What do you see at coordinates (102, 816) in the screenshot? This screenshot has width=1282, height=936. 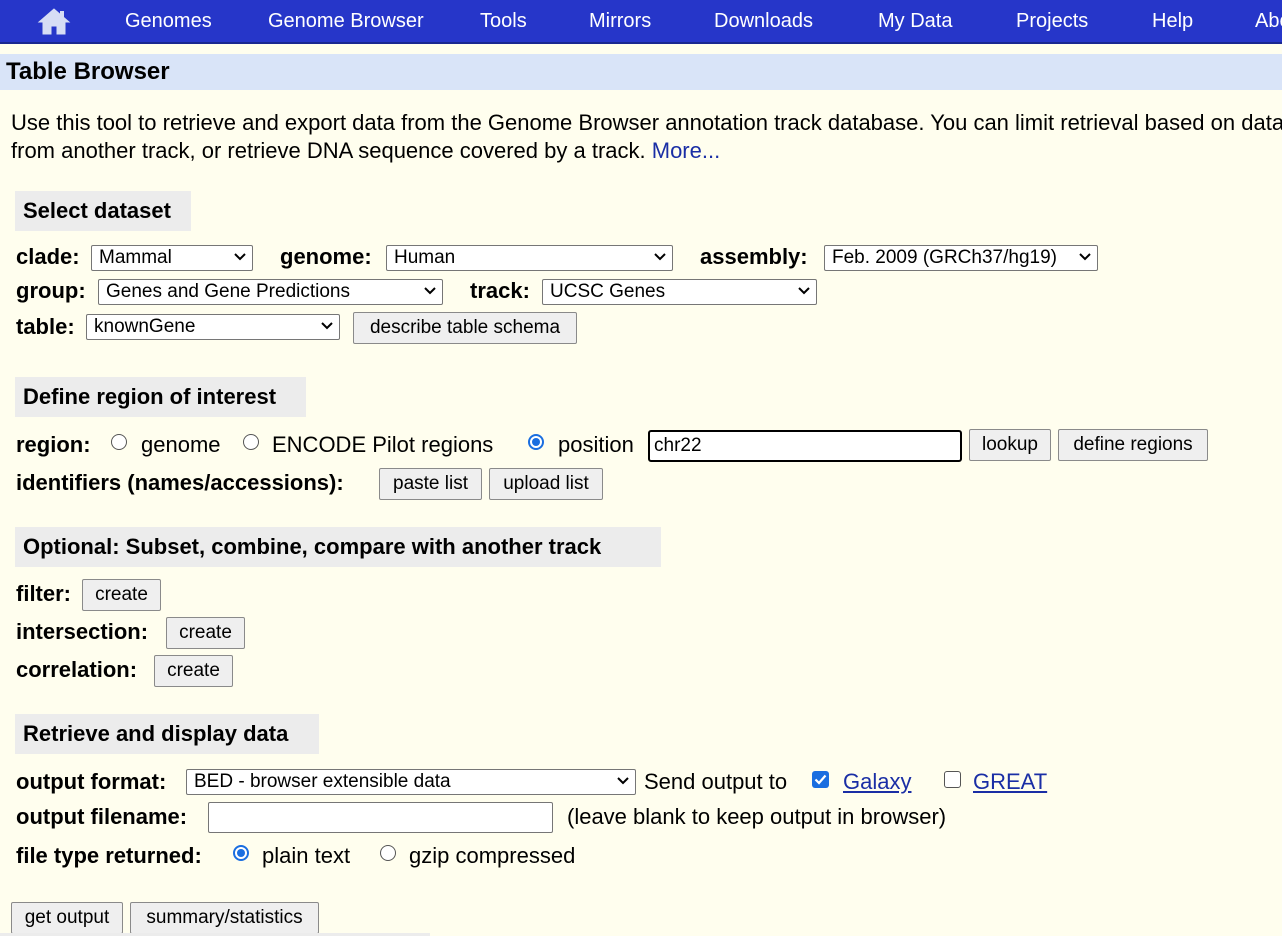 I see `output-filename-label: output filename:` at bounding box center [102, 816].